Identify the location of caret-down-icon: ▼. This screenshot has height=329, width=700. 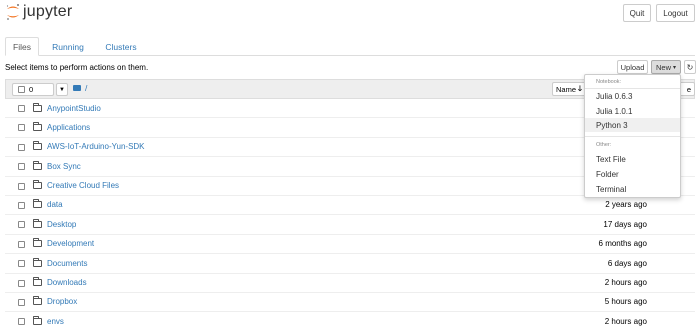
(62, 89).